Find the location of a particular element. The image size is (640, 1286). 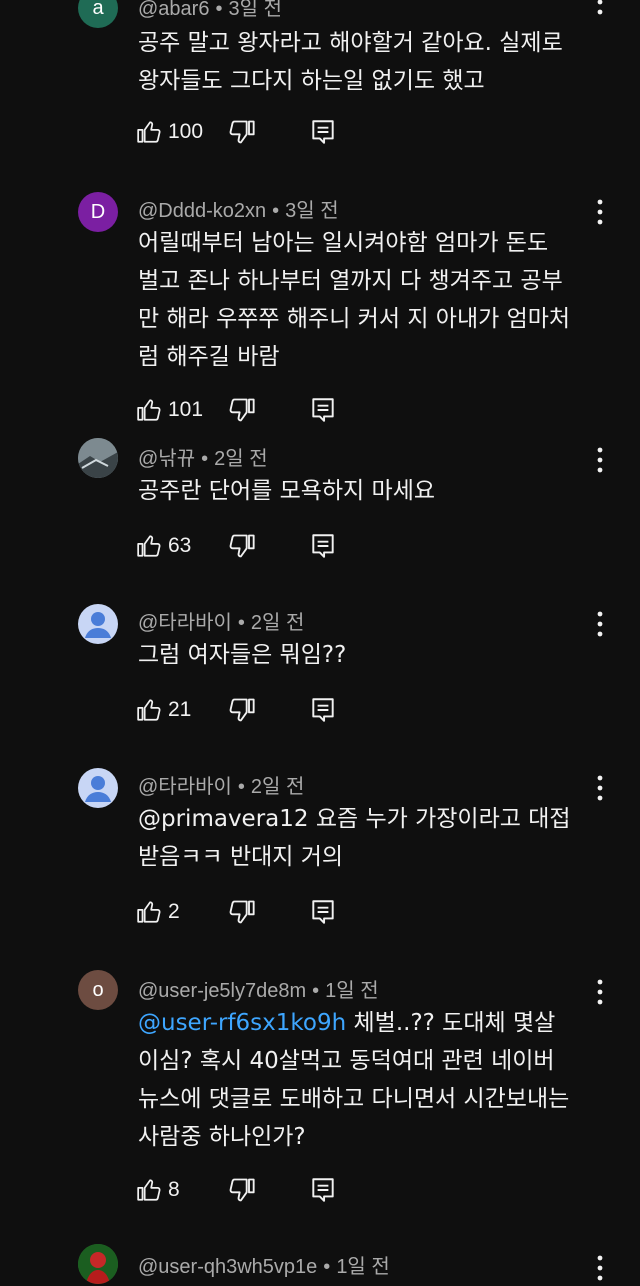

like-button: 100 is located at coordinates (169, 132).